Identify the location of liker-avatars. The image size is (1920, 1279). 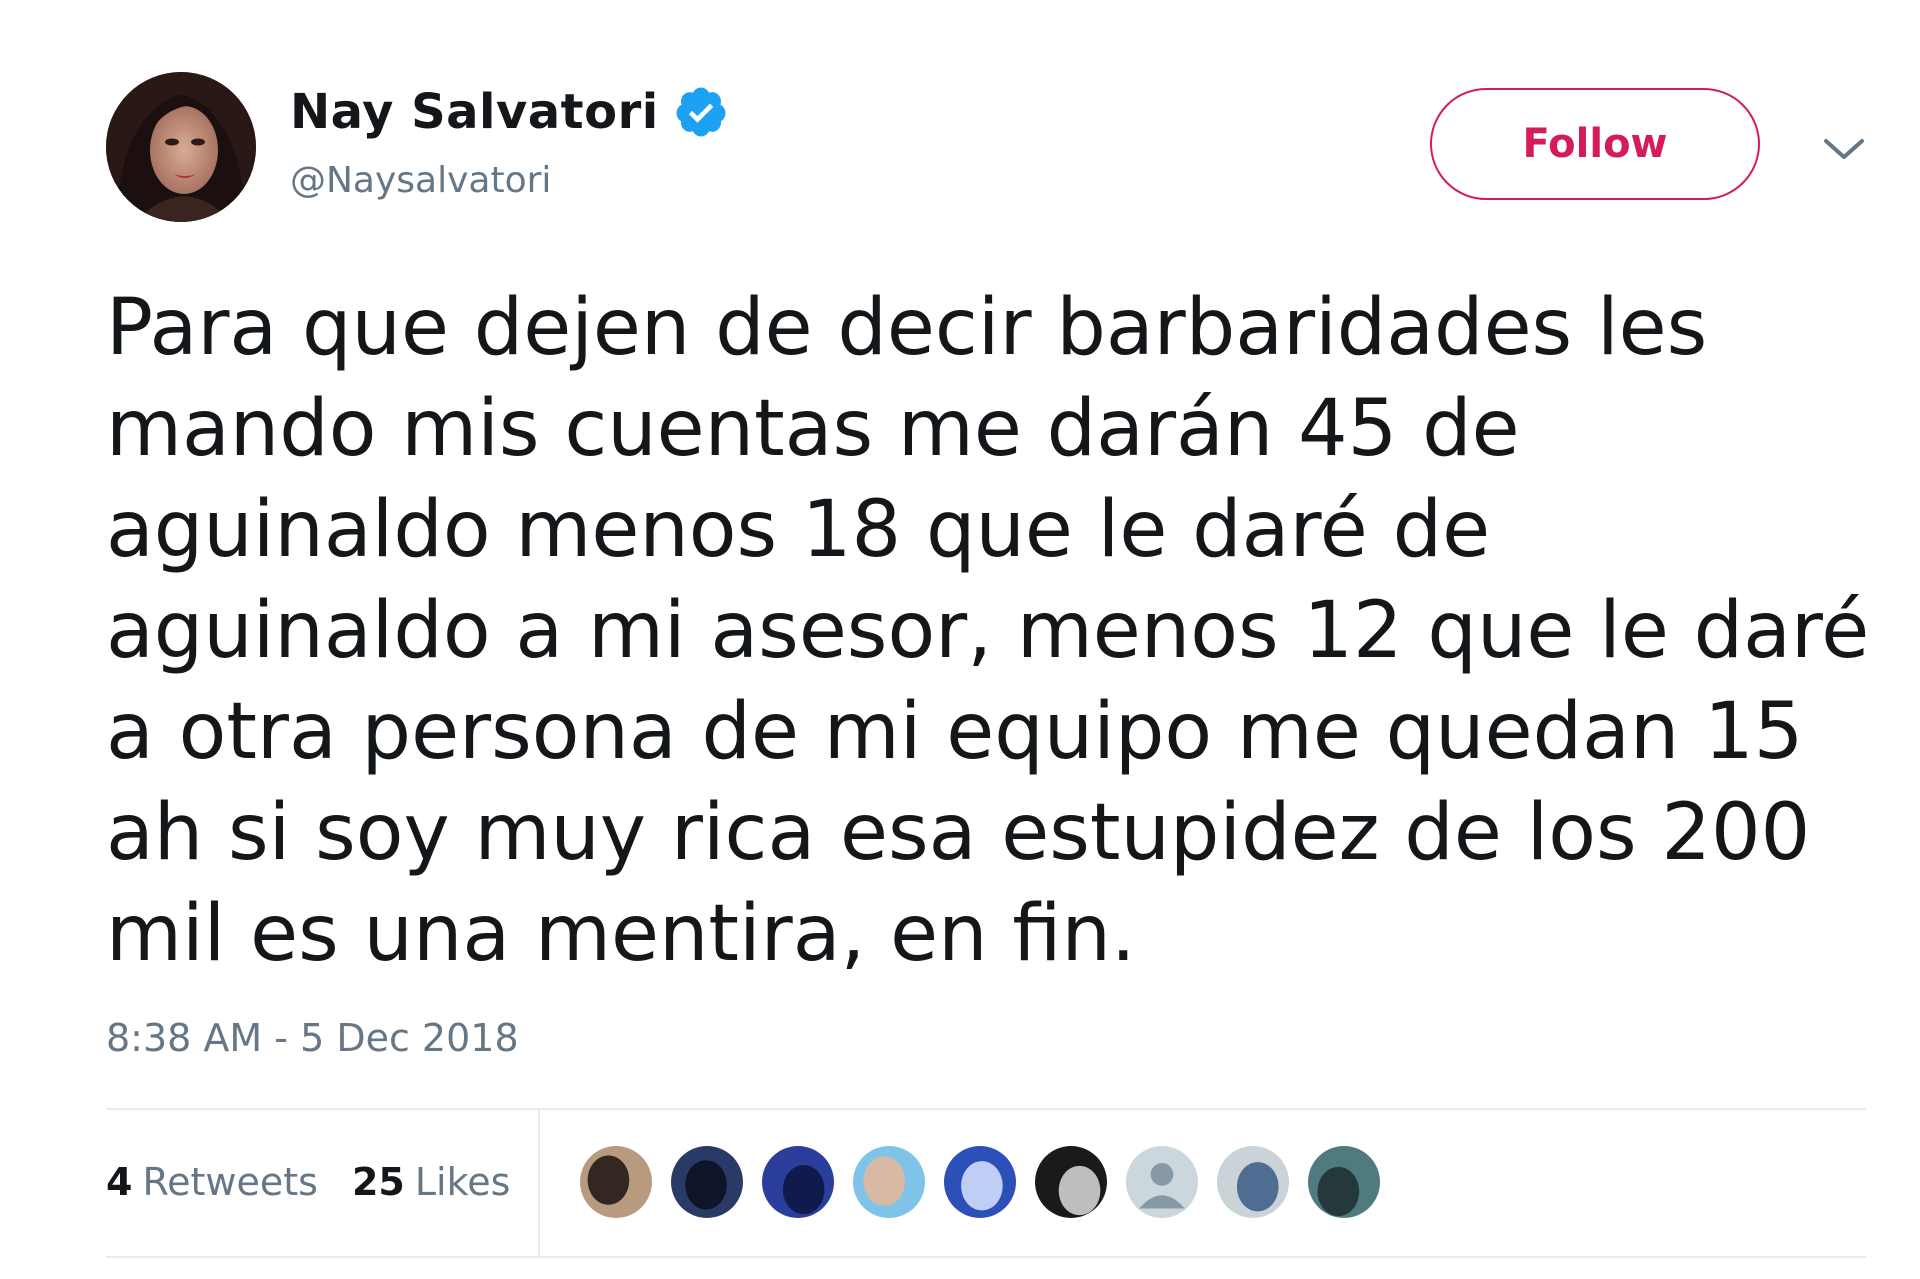
(987, 1182).